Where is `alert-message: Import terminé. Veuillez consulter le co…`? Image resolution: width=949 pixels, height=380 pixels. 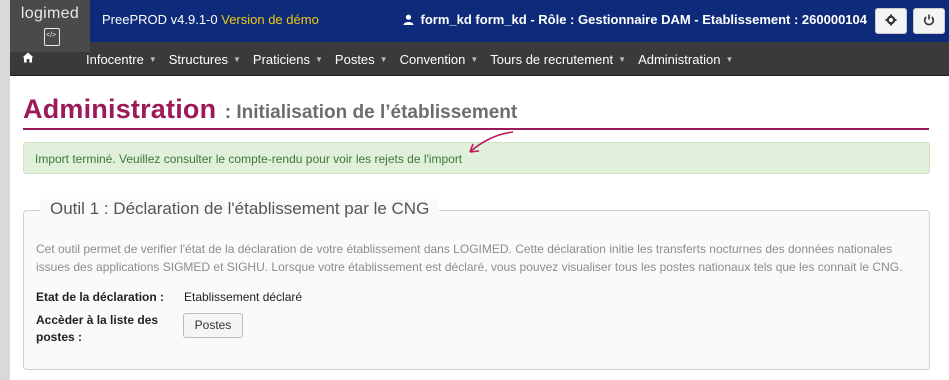
alert-message: Import terminé. Veuillez consulter le co… is located at coordinates (249, 159).